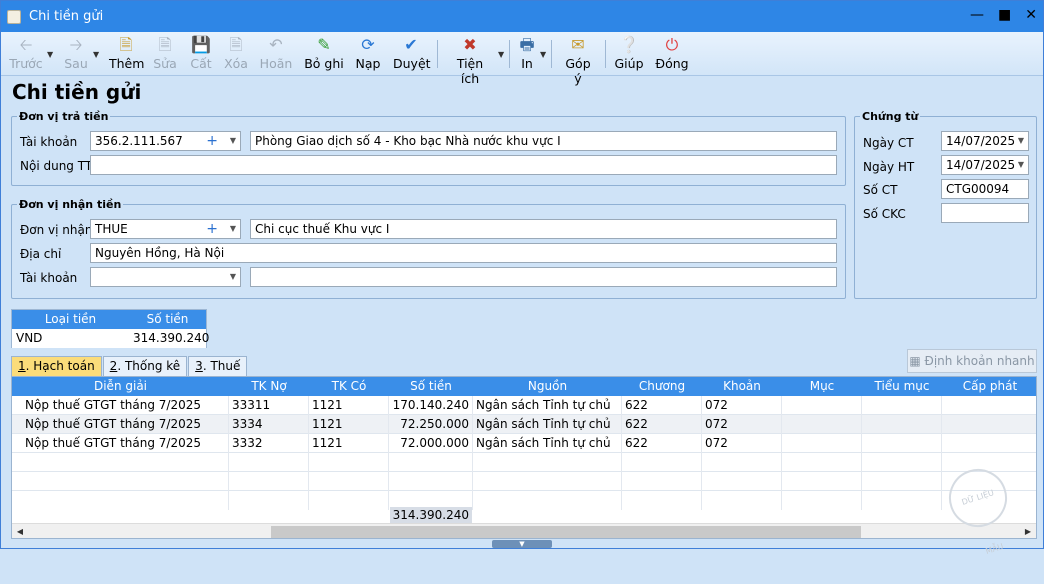 Image resolution: width=1044 pixels, height=584 pixels. What do you see at coordinates (70, 204) in the screenshot?
I see `payee-legend: Đơn vị nhận tiền` at bounding box center [70, 204].